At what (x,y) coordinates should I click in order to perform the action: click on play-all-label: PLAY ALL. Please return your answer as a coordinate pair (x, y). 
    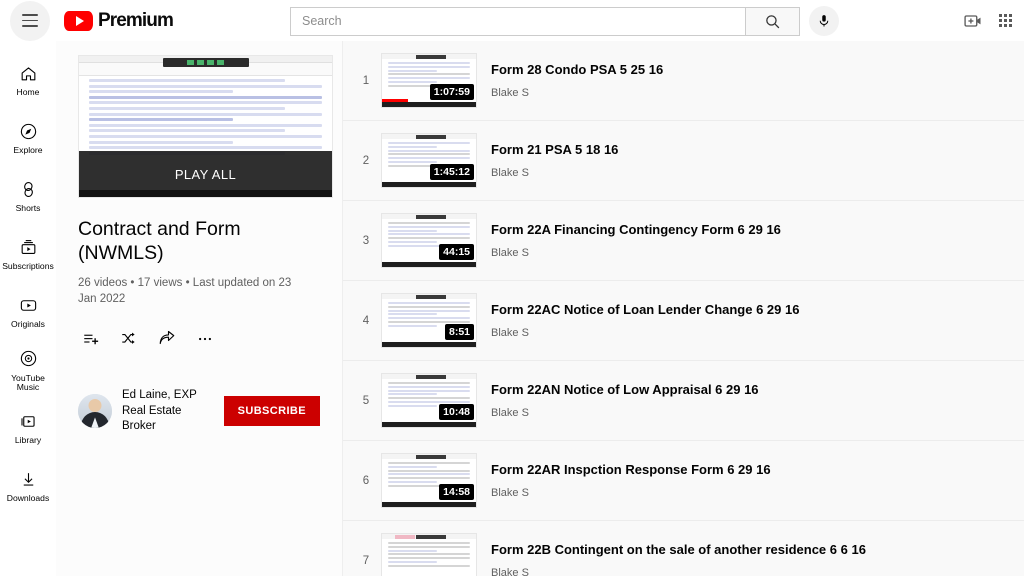
    Looking at the image, I should click on (205, 174).